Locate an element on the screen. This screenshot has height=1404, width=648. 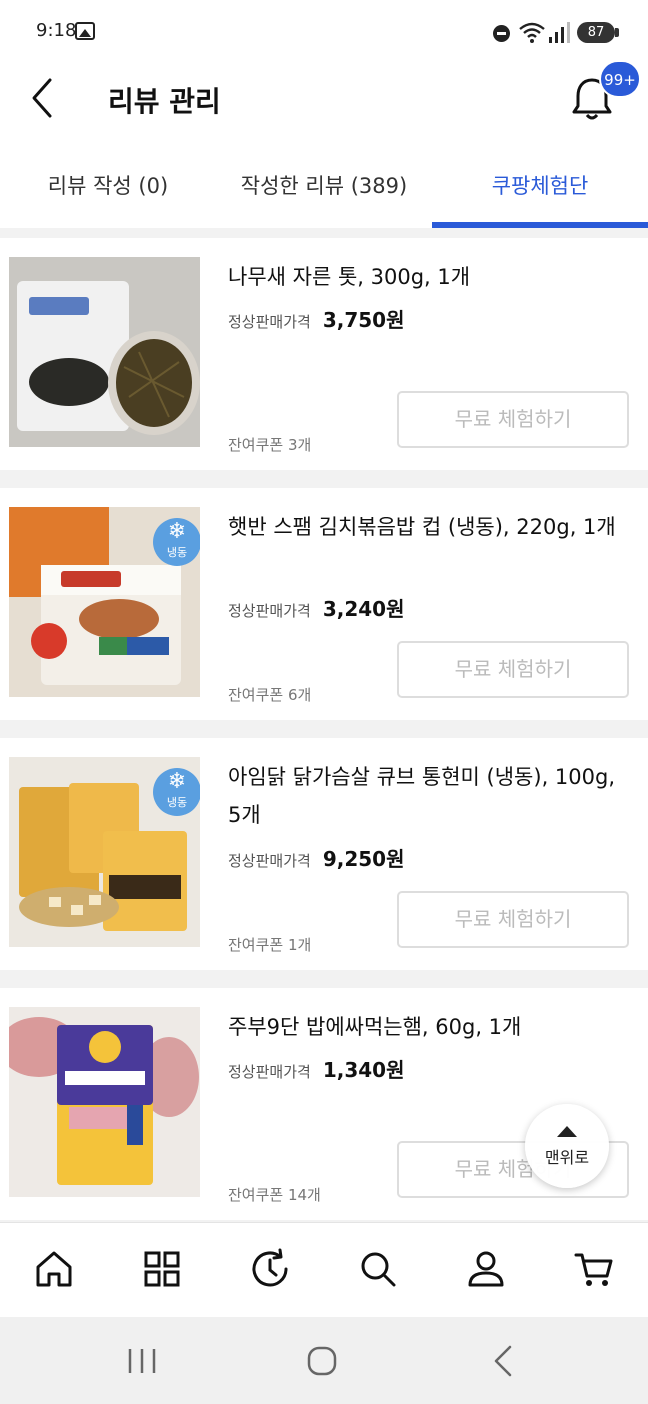
nav-my-account is located at coordinates (486, 1269).